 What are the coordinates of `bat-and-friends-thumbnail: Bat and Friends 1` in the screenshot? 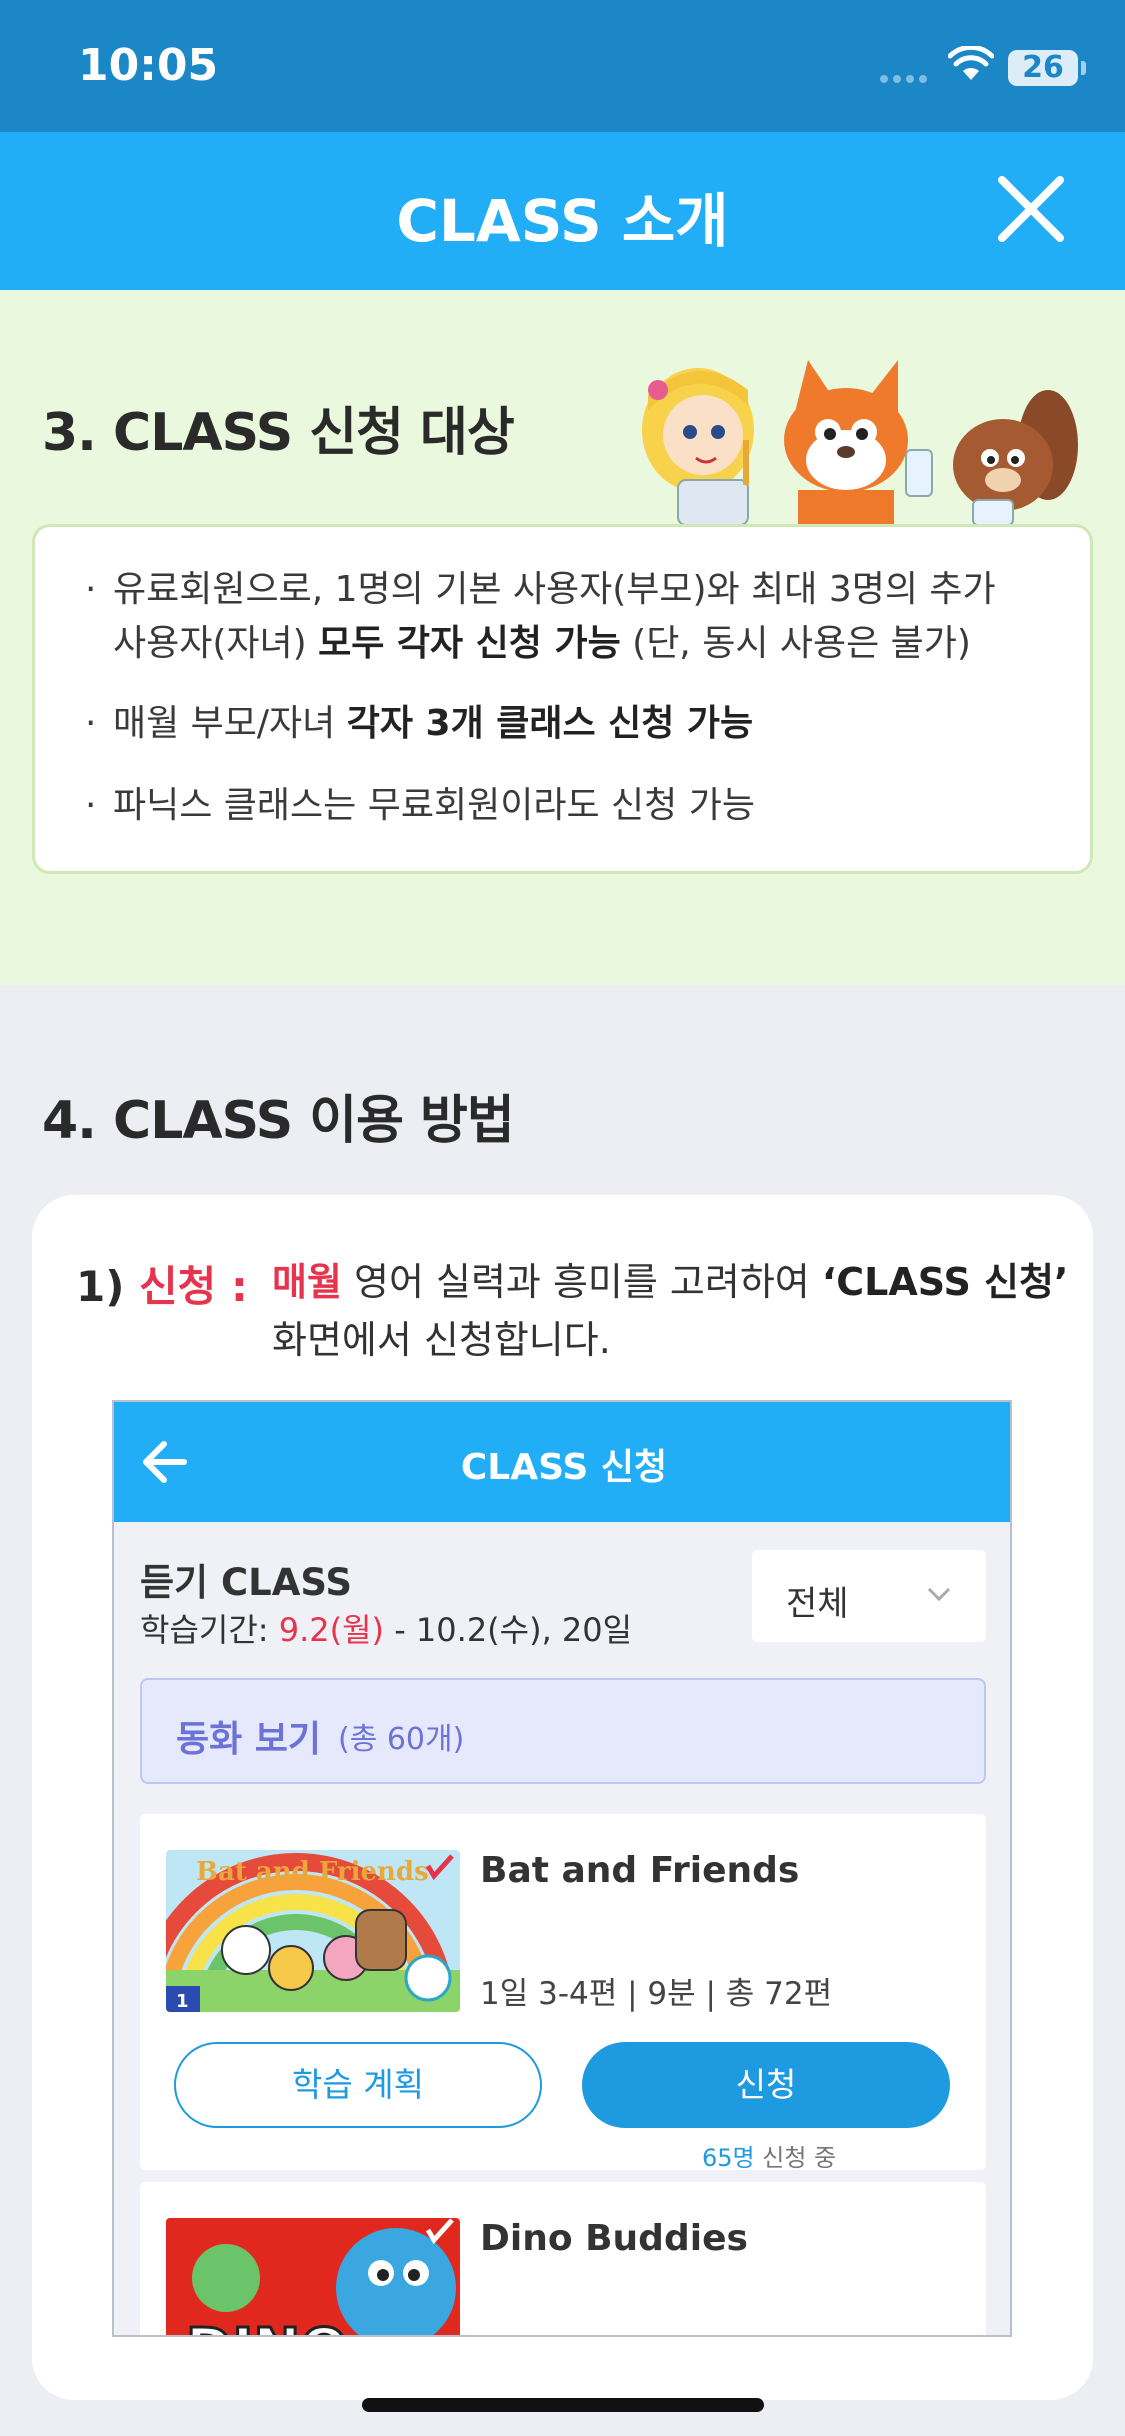 It's located at (313, 1931).